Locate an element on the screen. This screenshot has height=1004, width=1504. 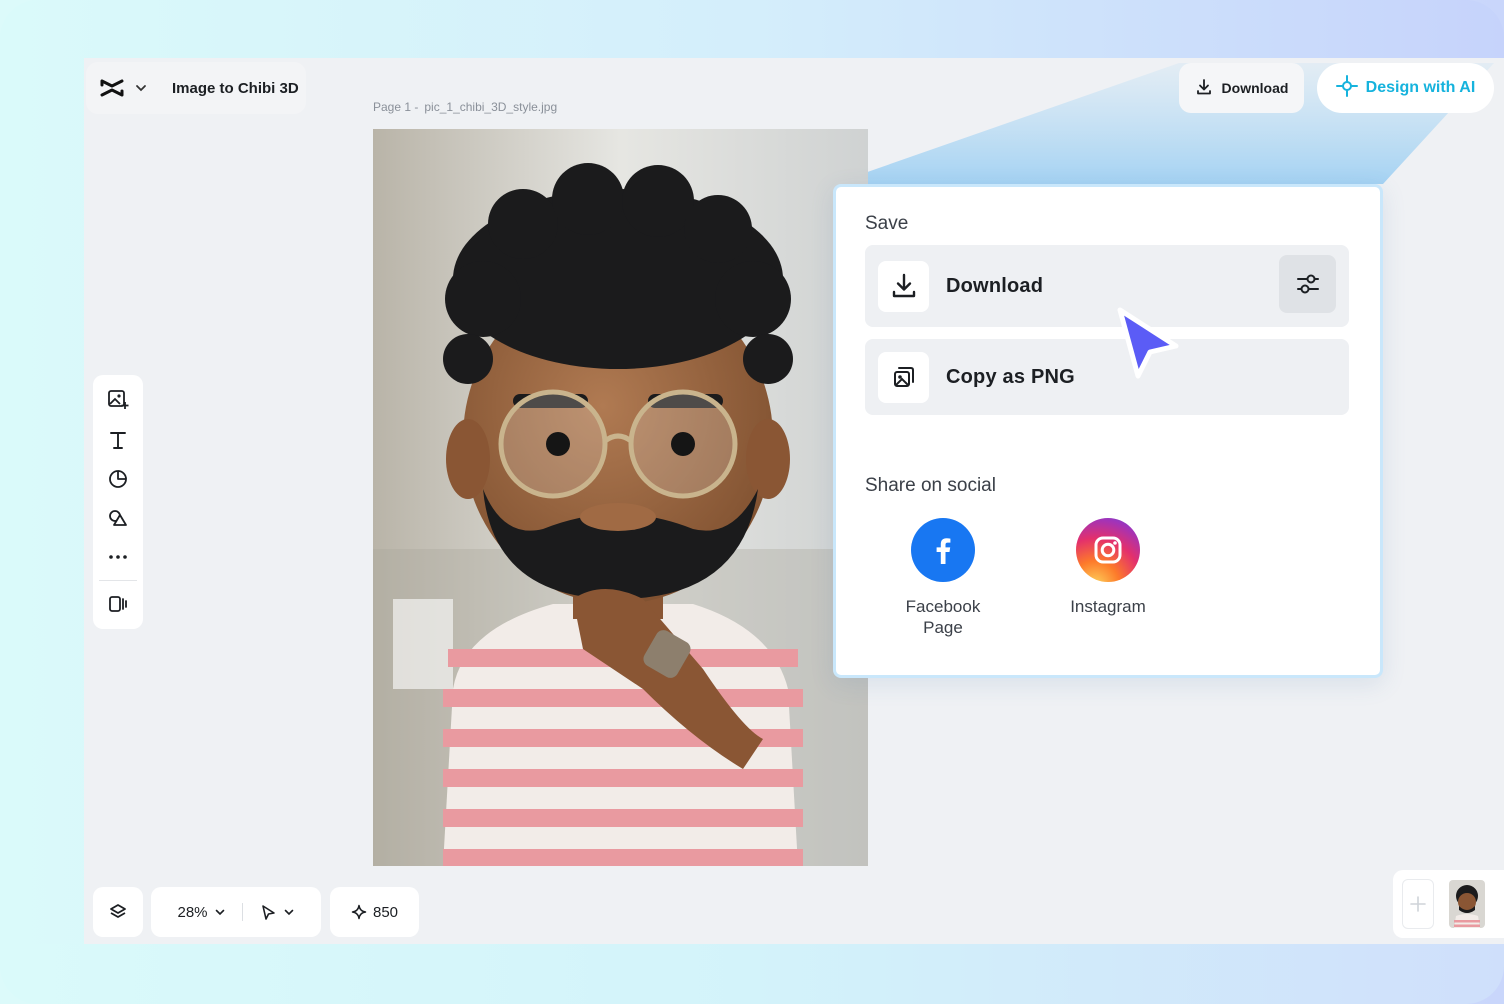
download-settings-button is located at coordinates (1307, 284).